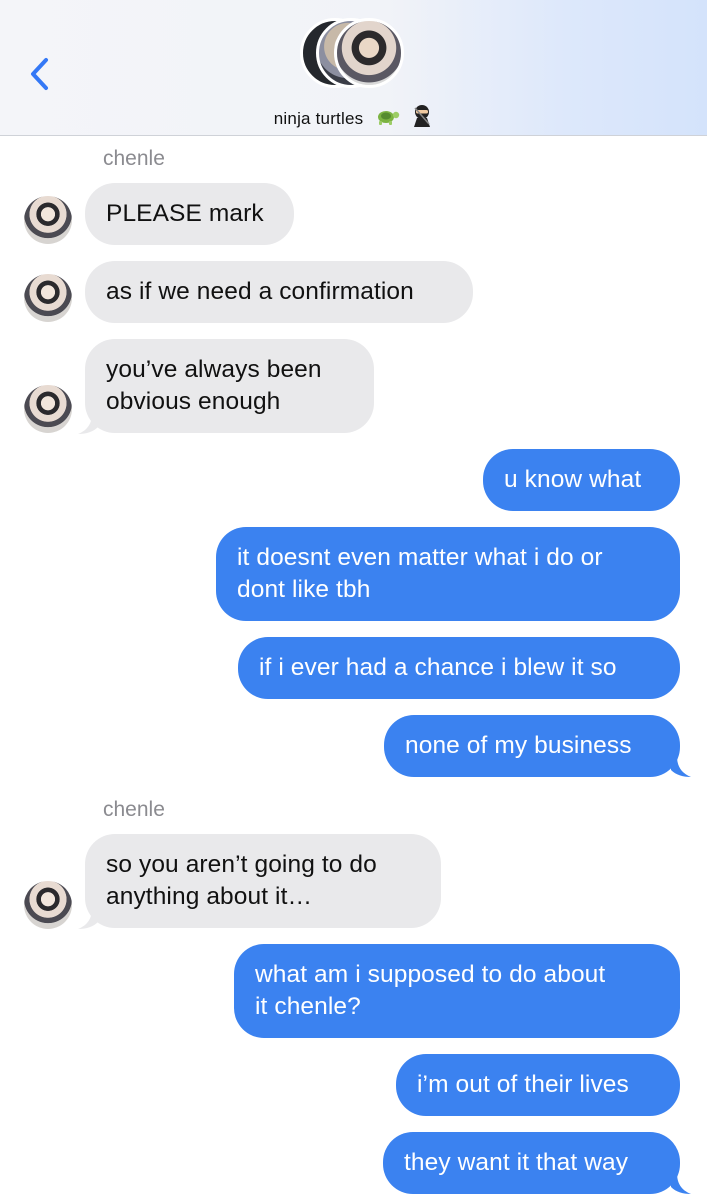 The image size is (707, 1200). What do you see at coordinates (318, 118) in the screenshot?
I see `group-name: ninja turtles` at bounding box center [318, 118].